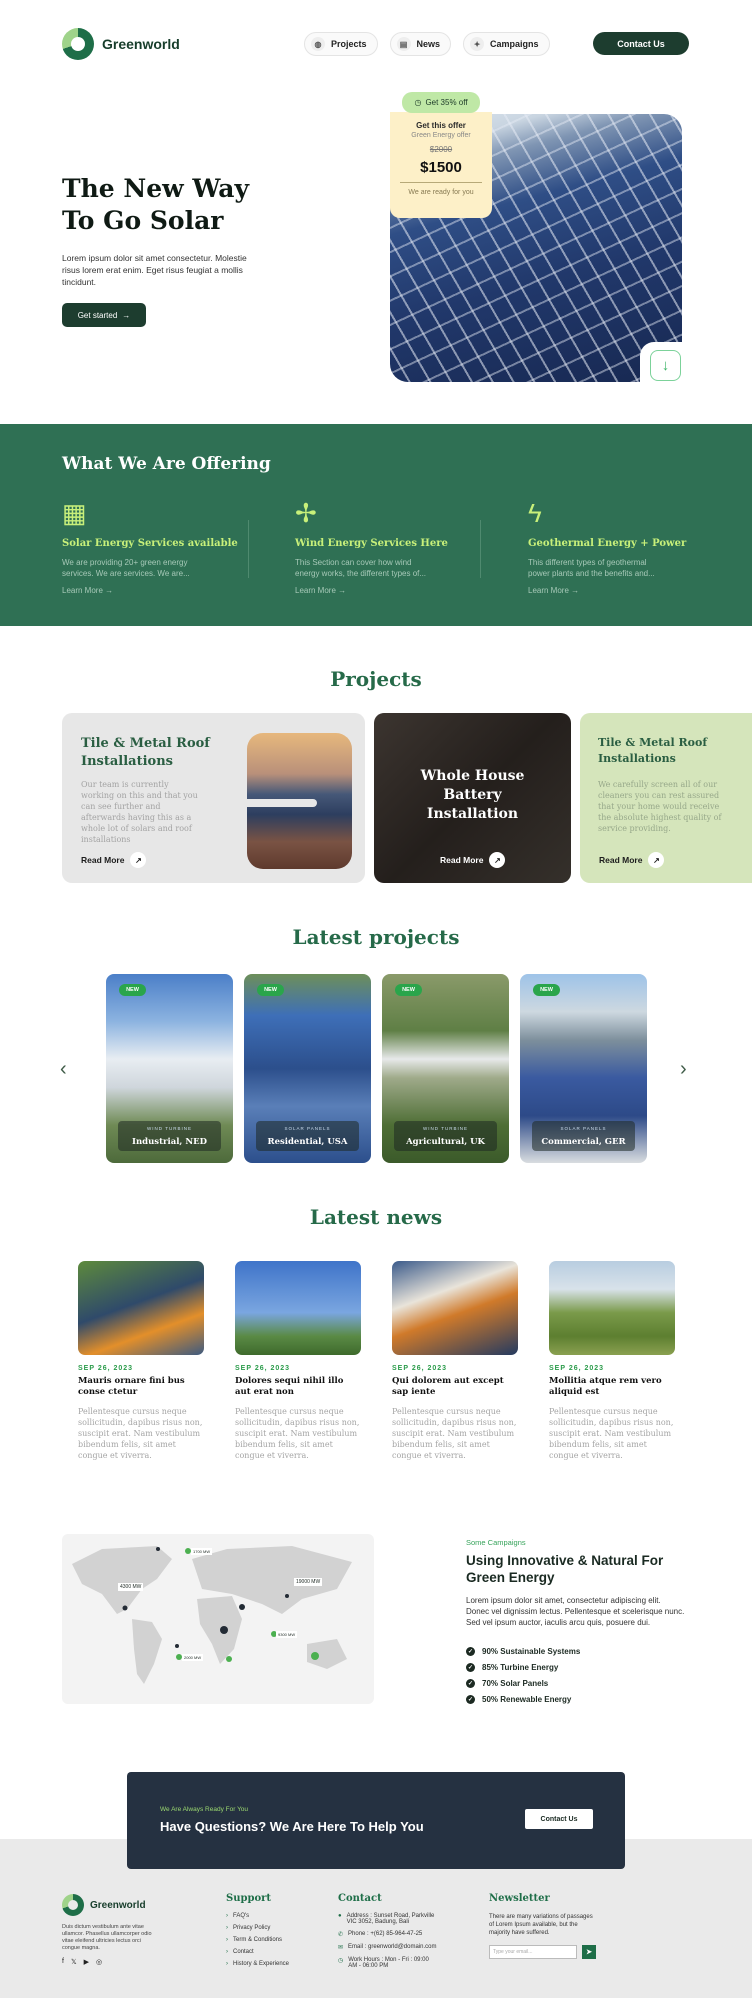 The height and width of the screenshot is (1998, 752). I want to click on contact-us-button: Contact Us, so click(641, 43).